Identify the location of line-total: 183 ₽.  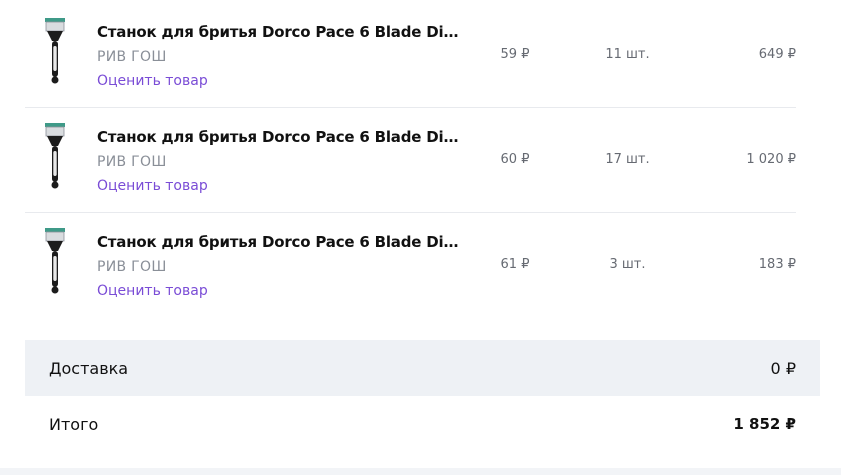
(777, 264).